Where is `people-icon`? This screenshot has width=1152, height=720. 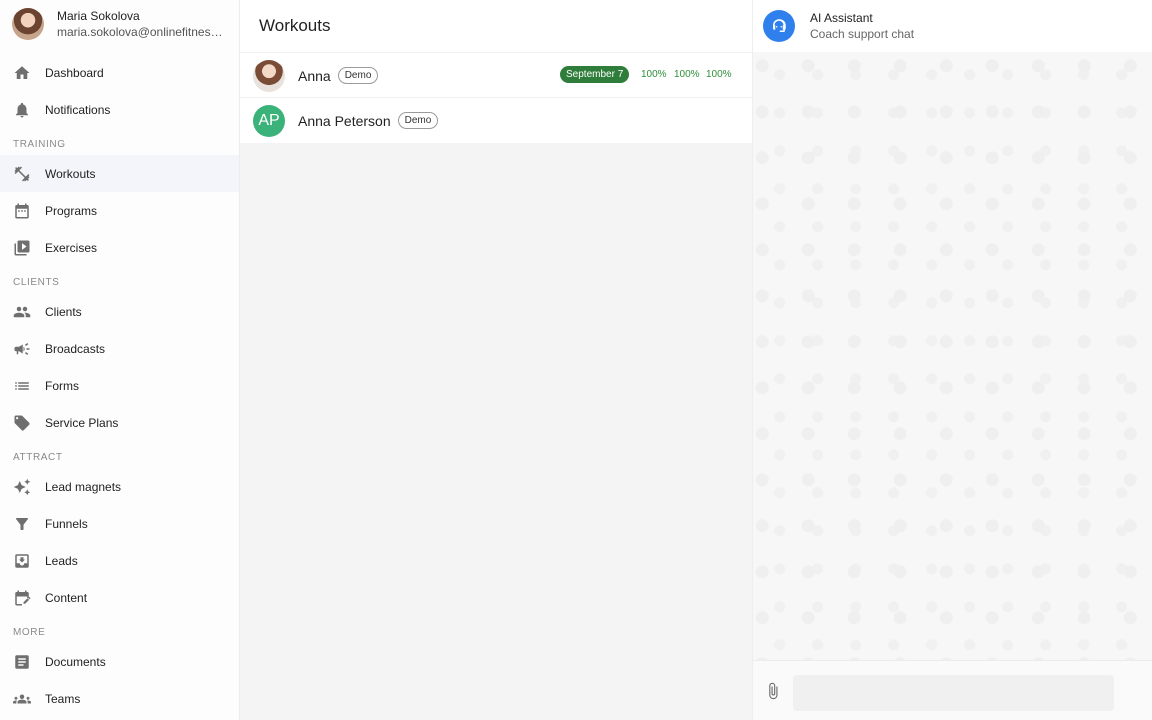
people-icon is located at coordinates (22, 312).